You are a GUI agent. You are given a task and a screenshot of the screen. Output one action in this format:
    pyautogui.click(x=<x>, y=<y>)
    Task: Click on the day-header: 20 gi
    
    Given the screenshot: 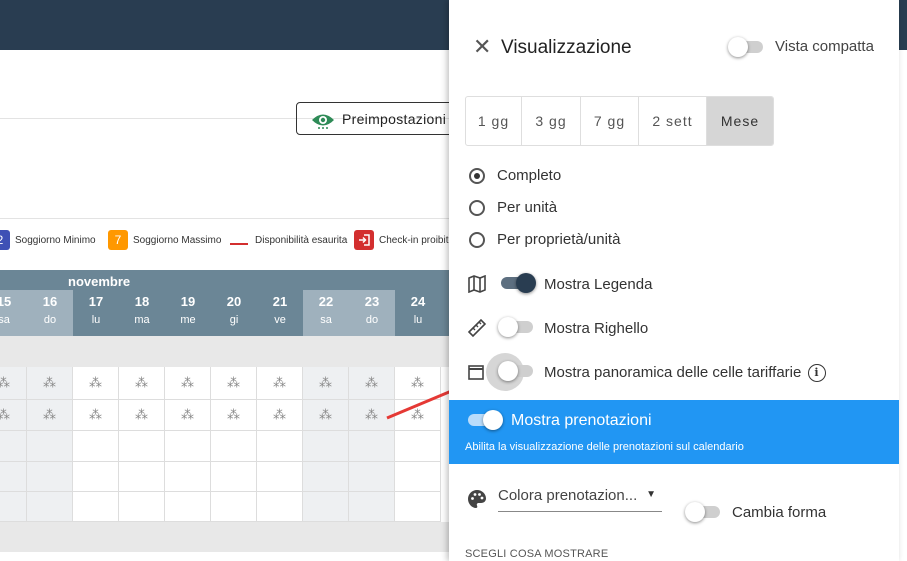 What is the action you would take?
    pyautogui.click(x=234, y=313)
    